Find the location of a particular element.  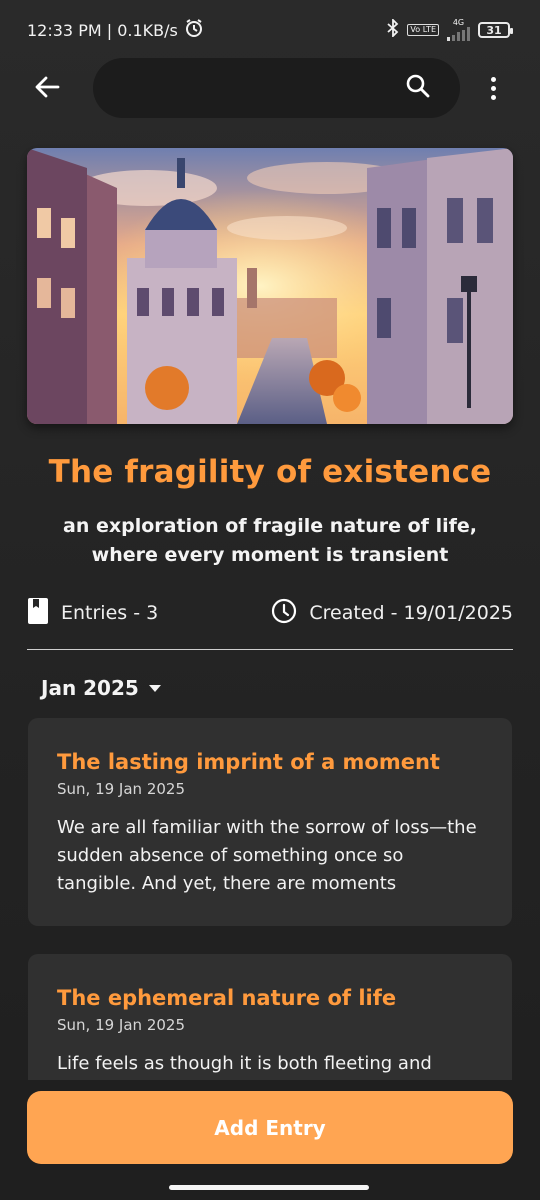

entries-count: Entries - 3 is located at coordinates (92, 613).